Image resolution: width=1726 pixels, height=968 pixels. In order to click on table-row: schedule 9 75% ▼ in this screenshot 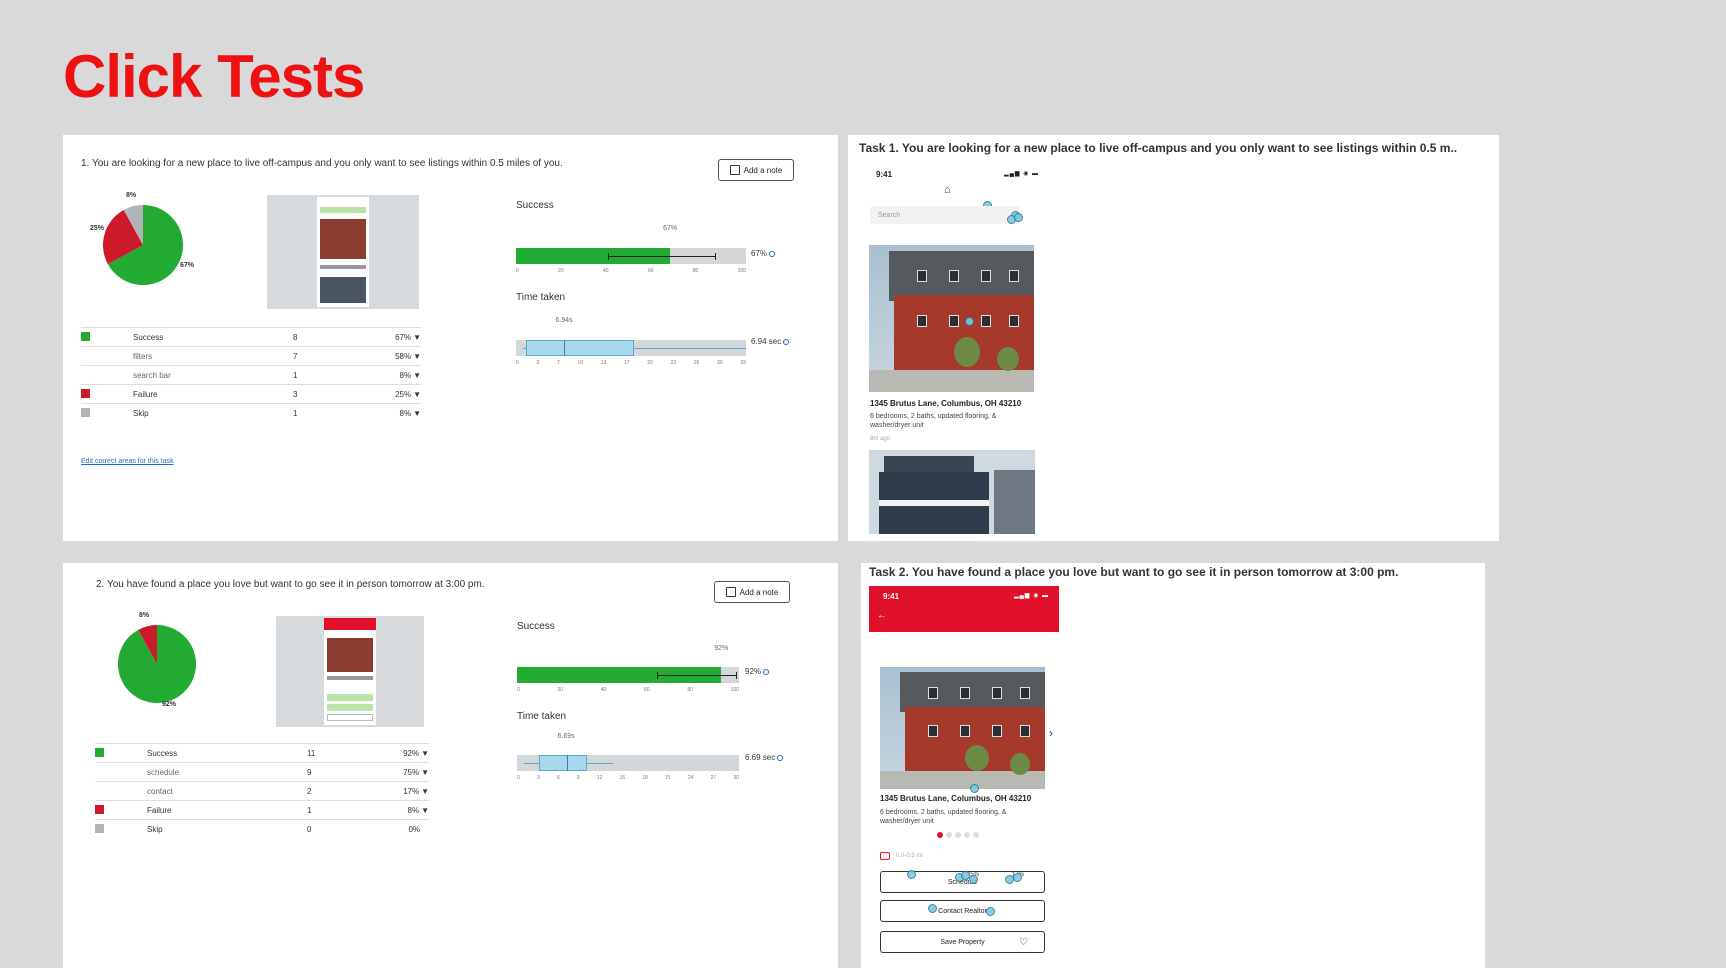, I will do `click(262, 772)`.